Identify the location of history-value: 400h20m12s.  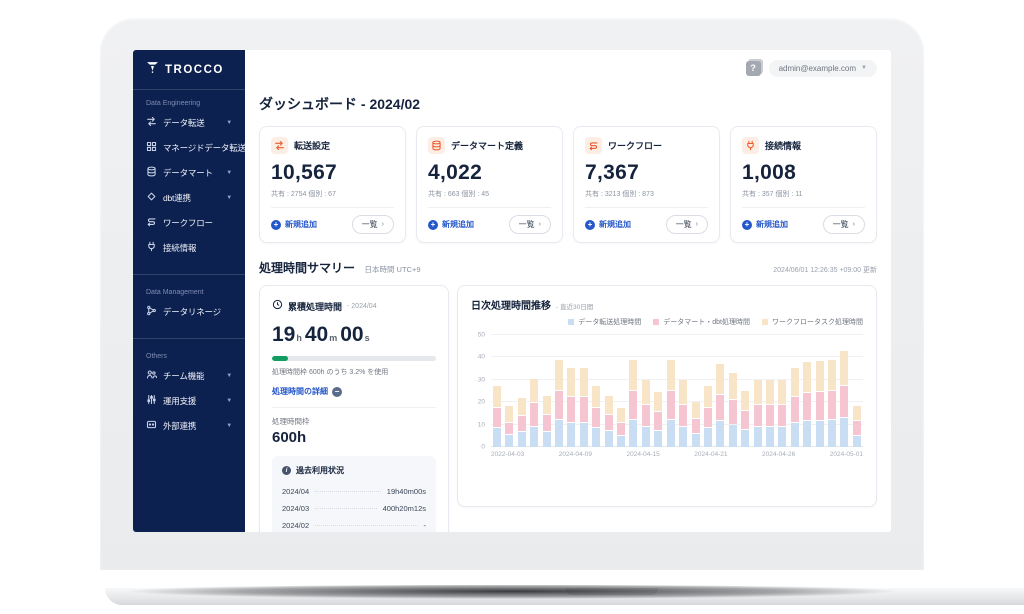
(404, 508).